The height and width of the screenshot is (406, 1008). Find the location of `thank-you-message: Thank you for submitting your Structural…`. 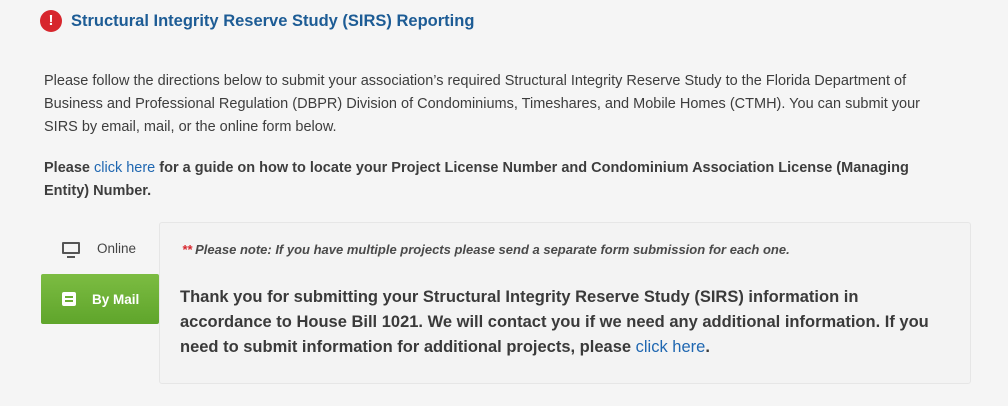

thank-you-message: Thank you for submitting your Structural… is located at coordinates (565, 322).